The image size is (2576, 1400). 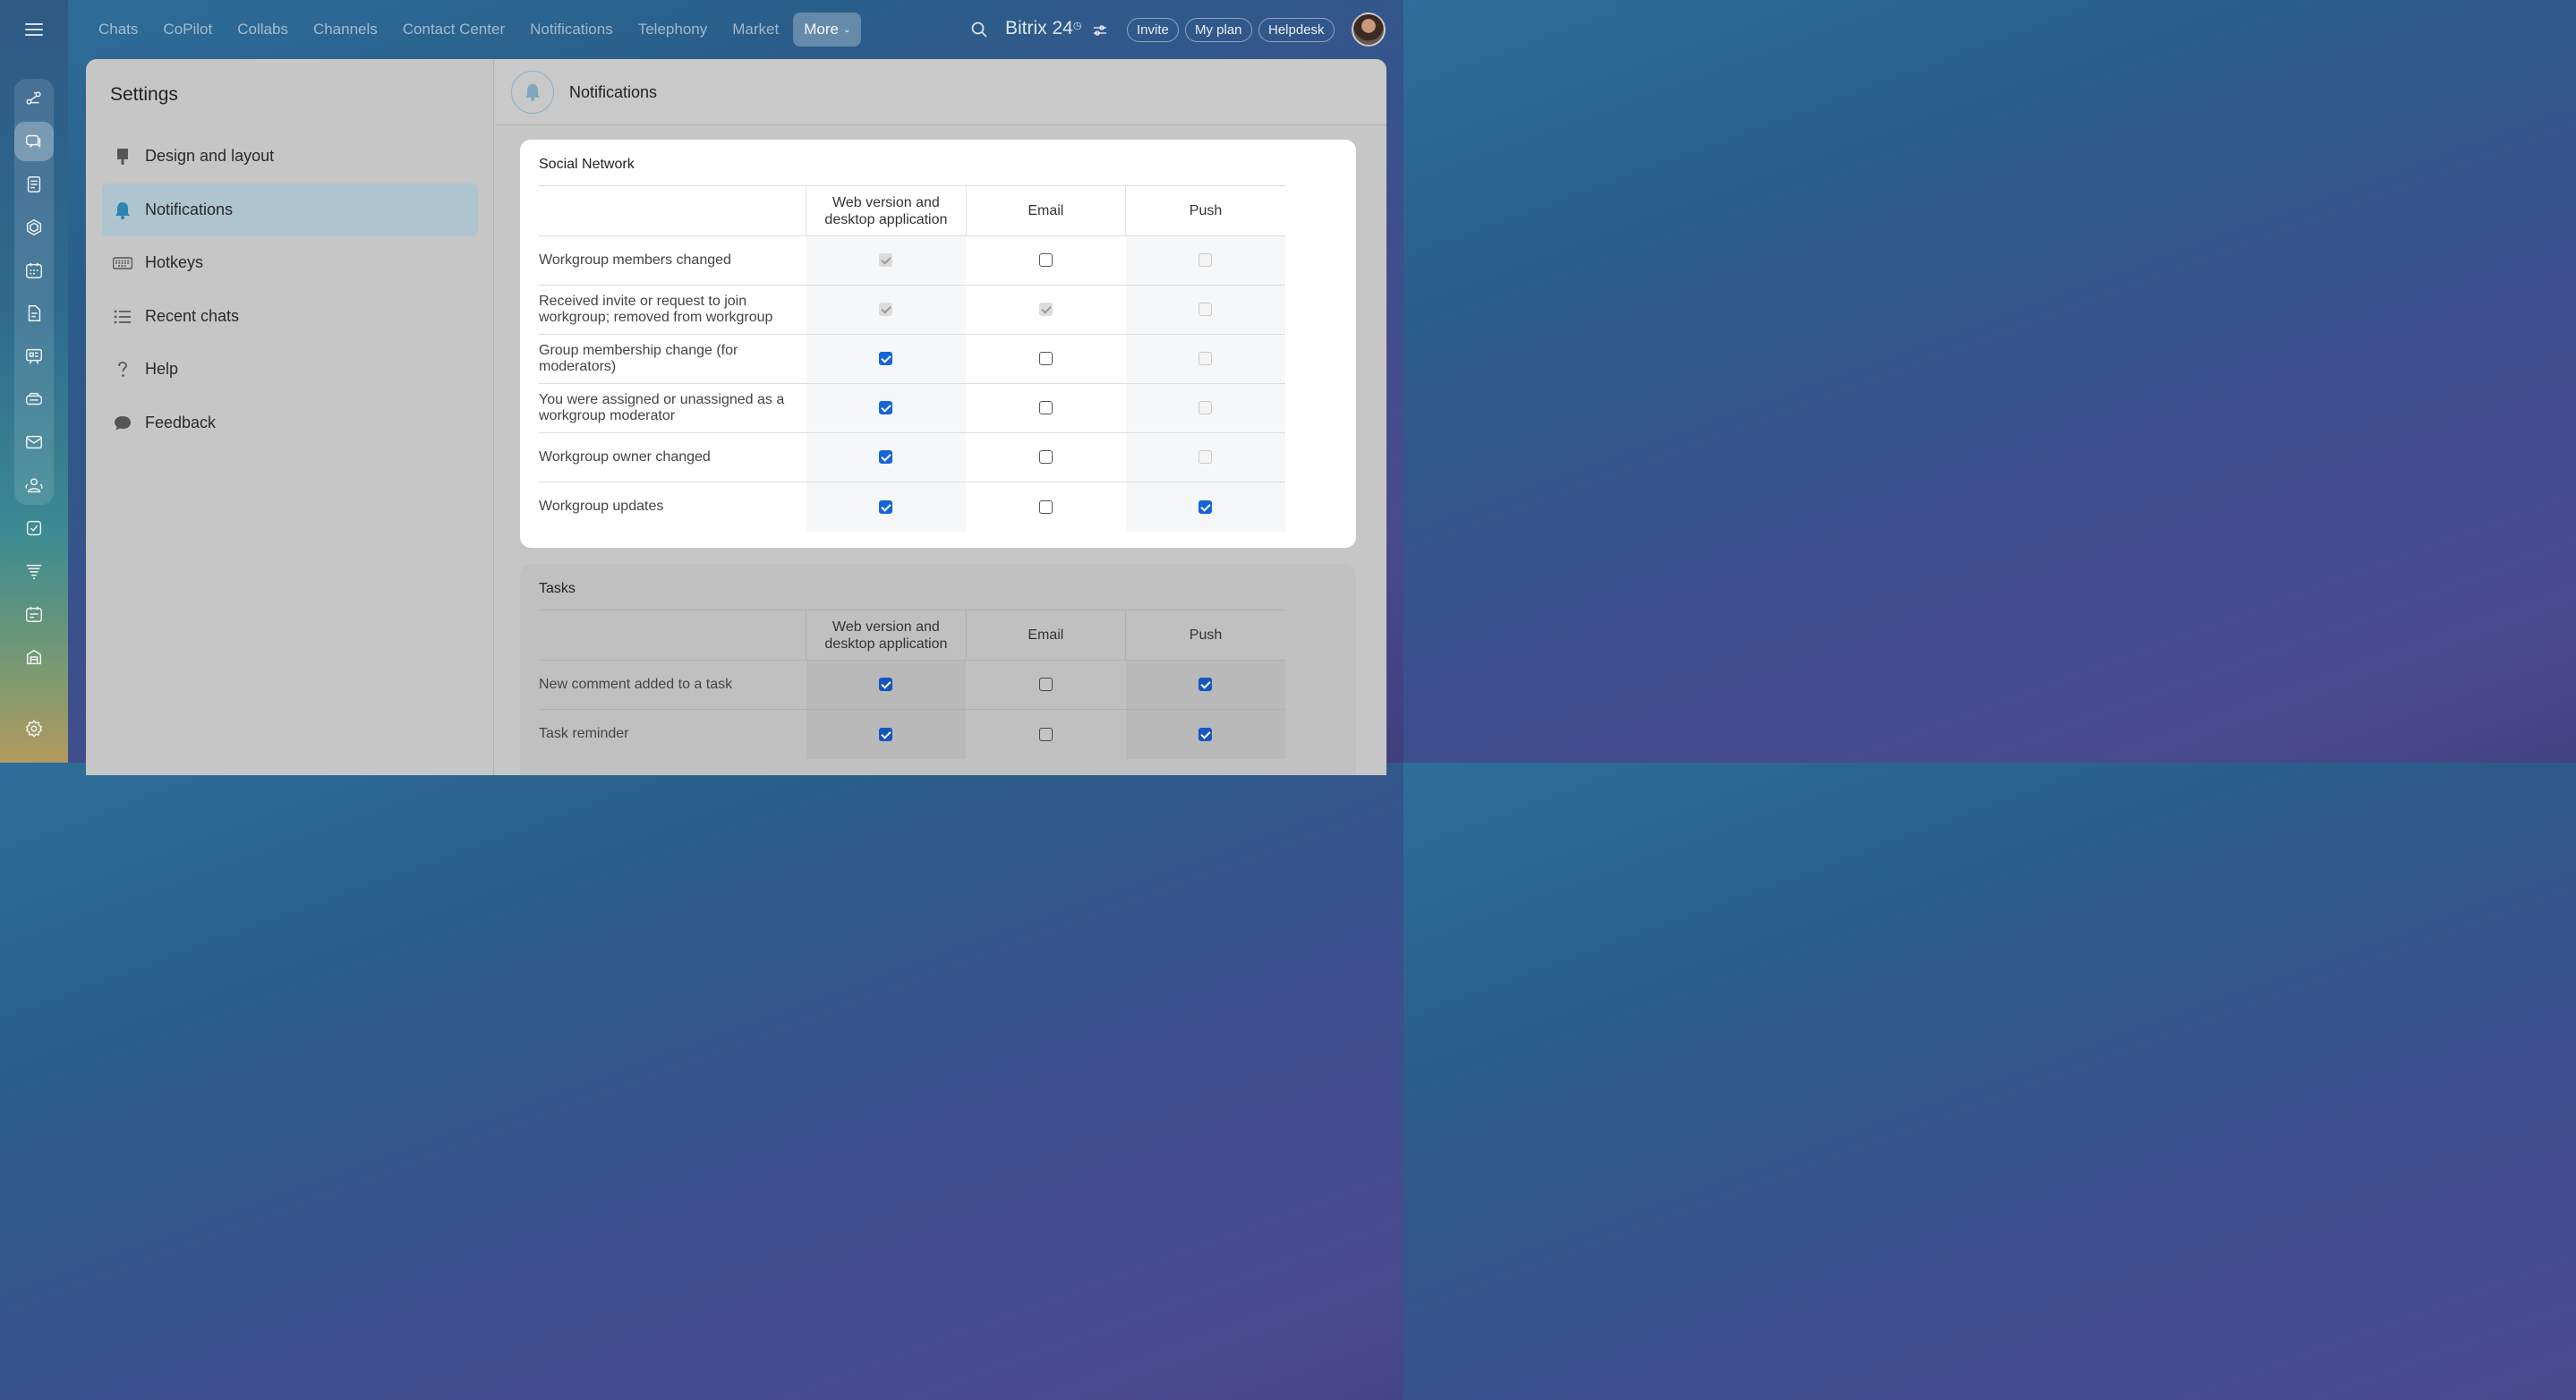 What do you see at coordinates (34, 313) in the screenshot?
I see `documents-rail-icon` at bounding box center [34, 313].